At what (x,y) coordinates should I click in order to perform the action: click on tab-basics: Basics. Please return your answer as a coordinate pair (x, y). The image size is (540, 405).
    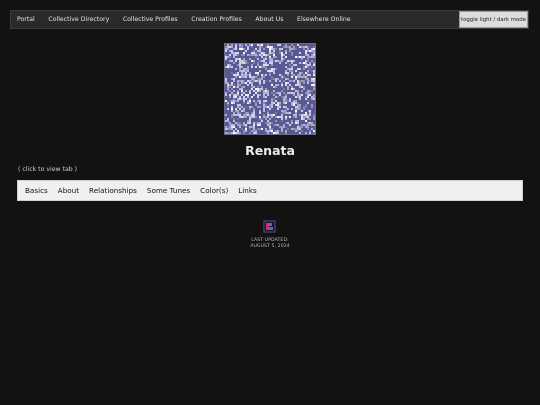
    Looking at the image, I should click on (36, 190).